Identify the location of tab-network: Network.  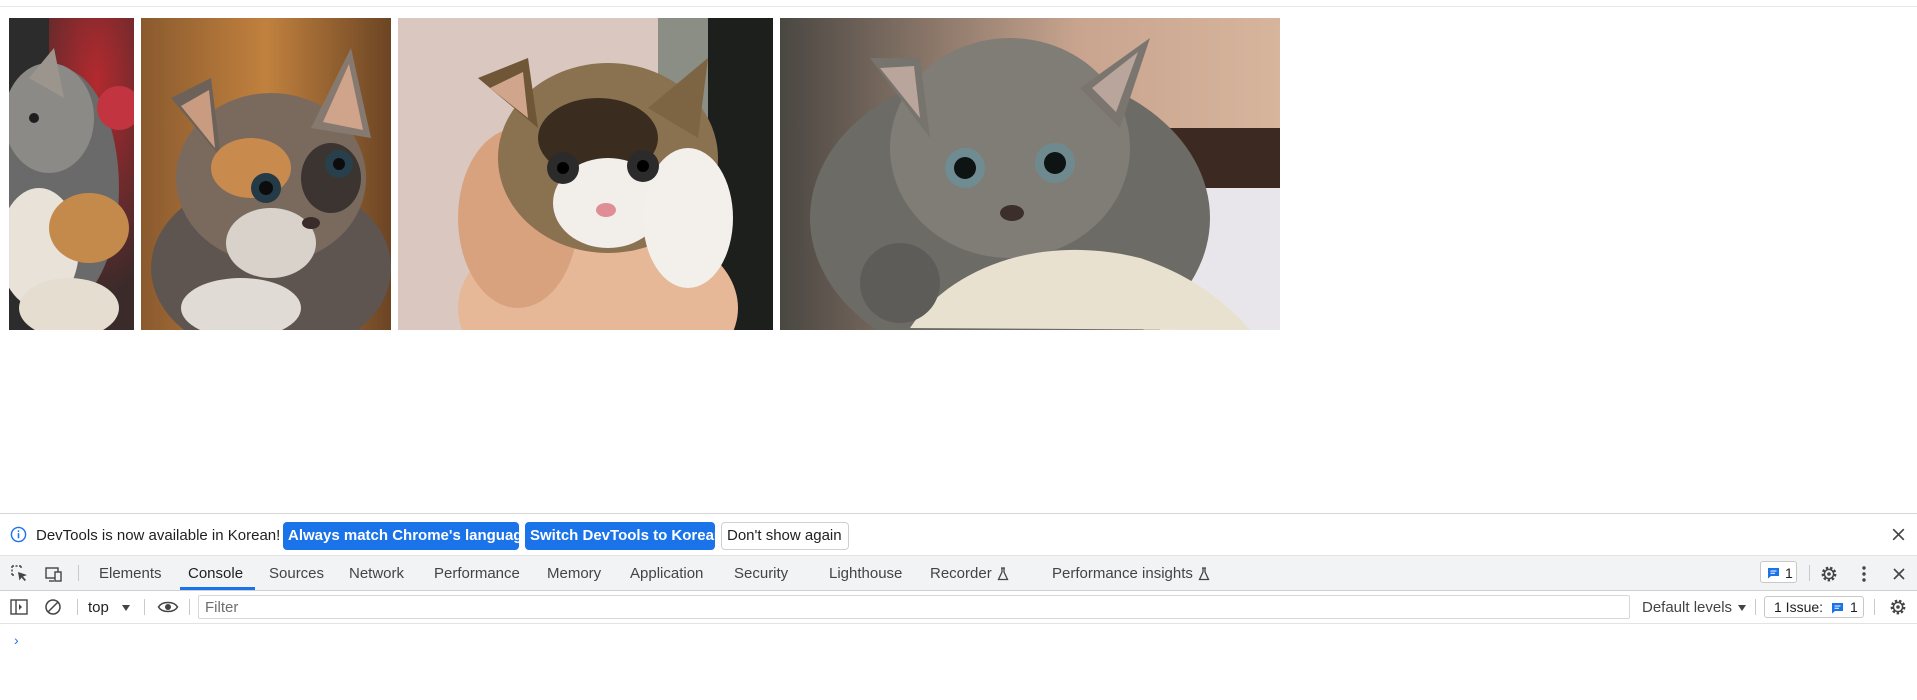
(376, 573).